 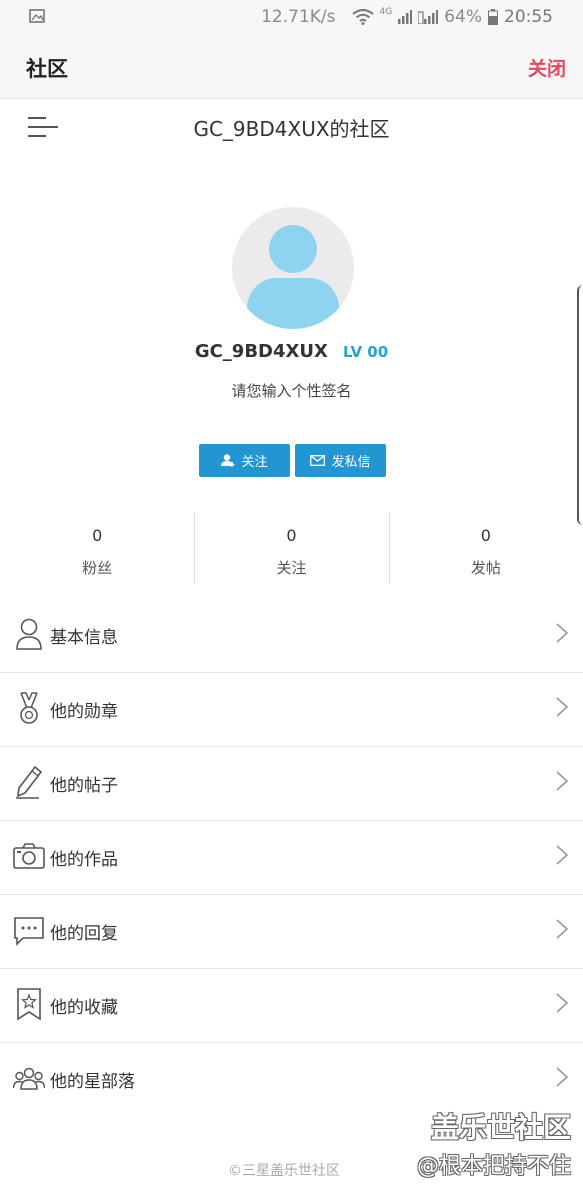 I want to click on menu-item-label: 基本信息, so click(x=84, y=638).